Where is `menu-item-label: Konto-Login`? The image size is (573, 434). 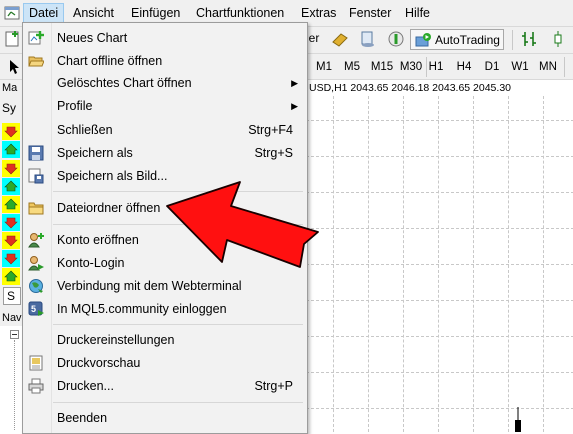 menu-item-label: Konto-Login is located at coordinates (91, 263).